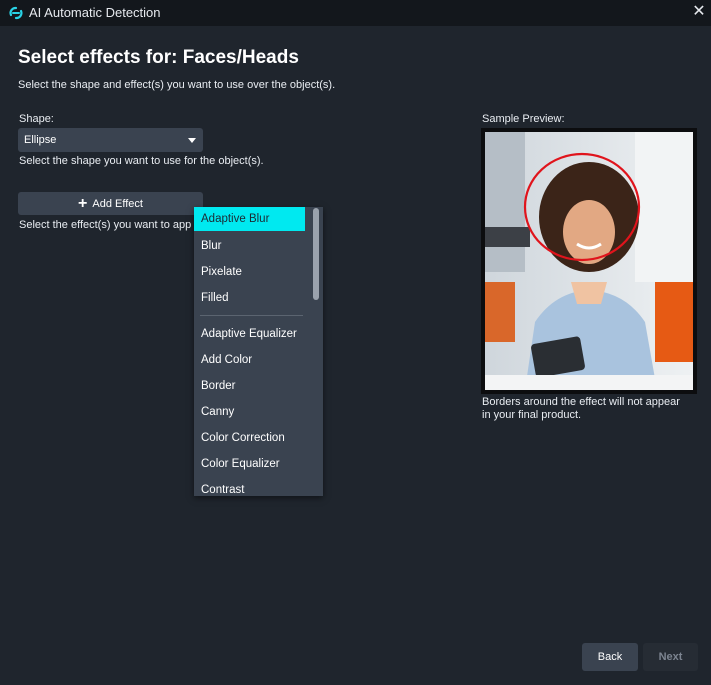 This screenshot has height=685, width=711. I want to click on menu-item-blur: Blur, so click(249, 246).